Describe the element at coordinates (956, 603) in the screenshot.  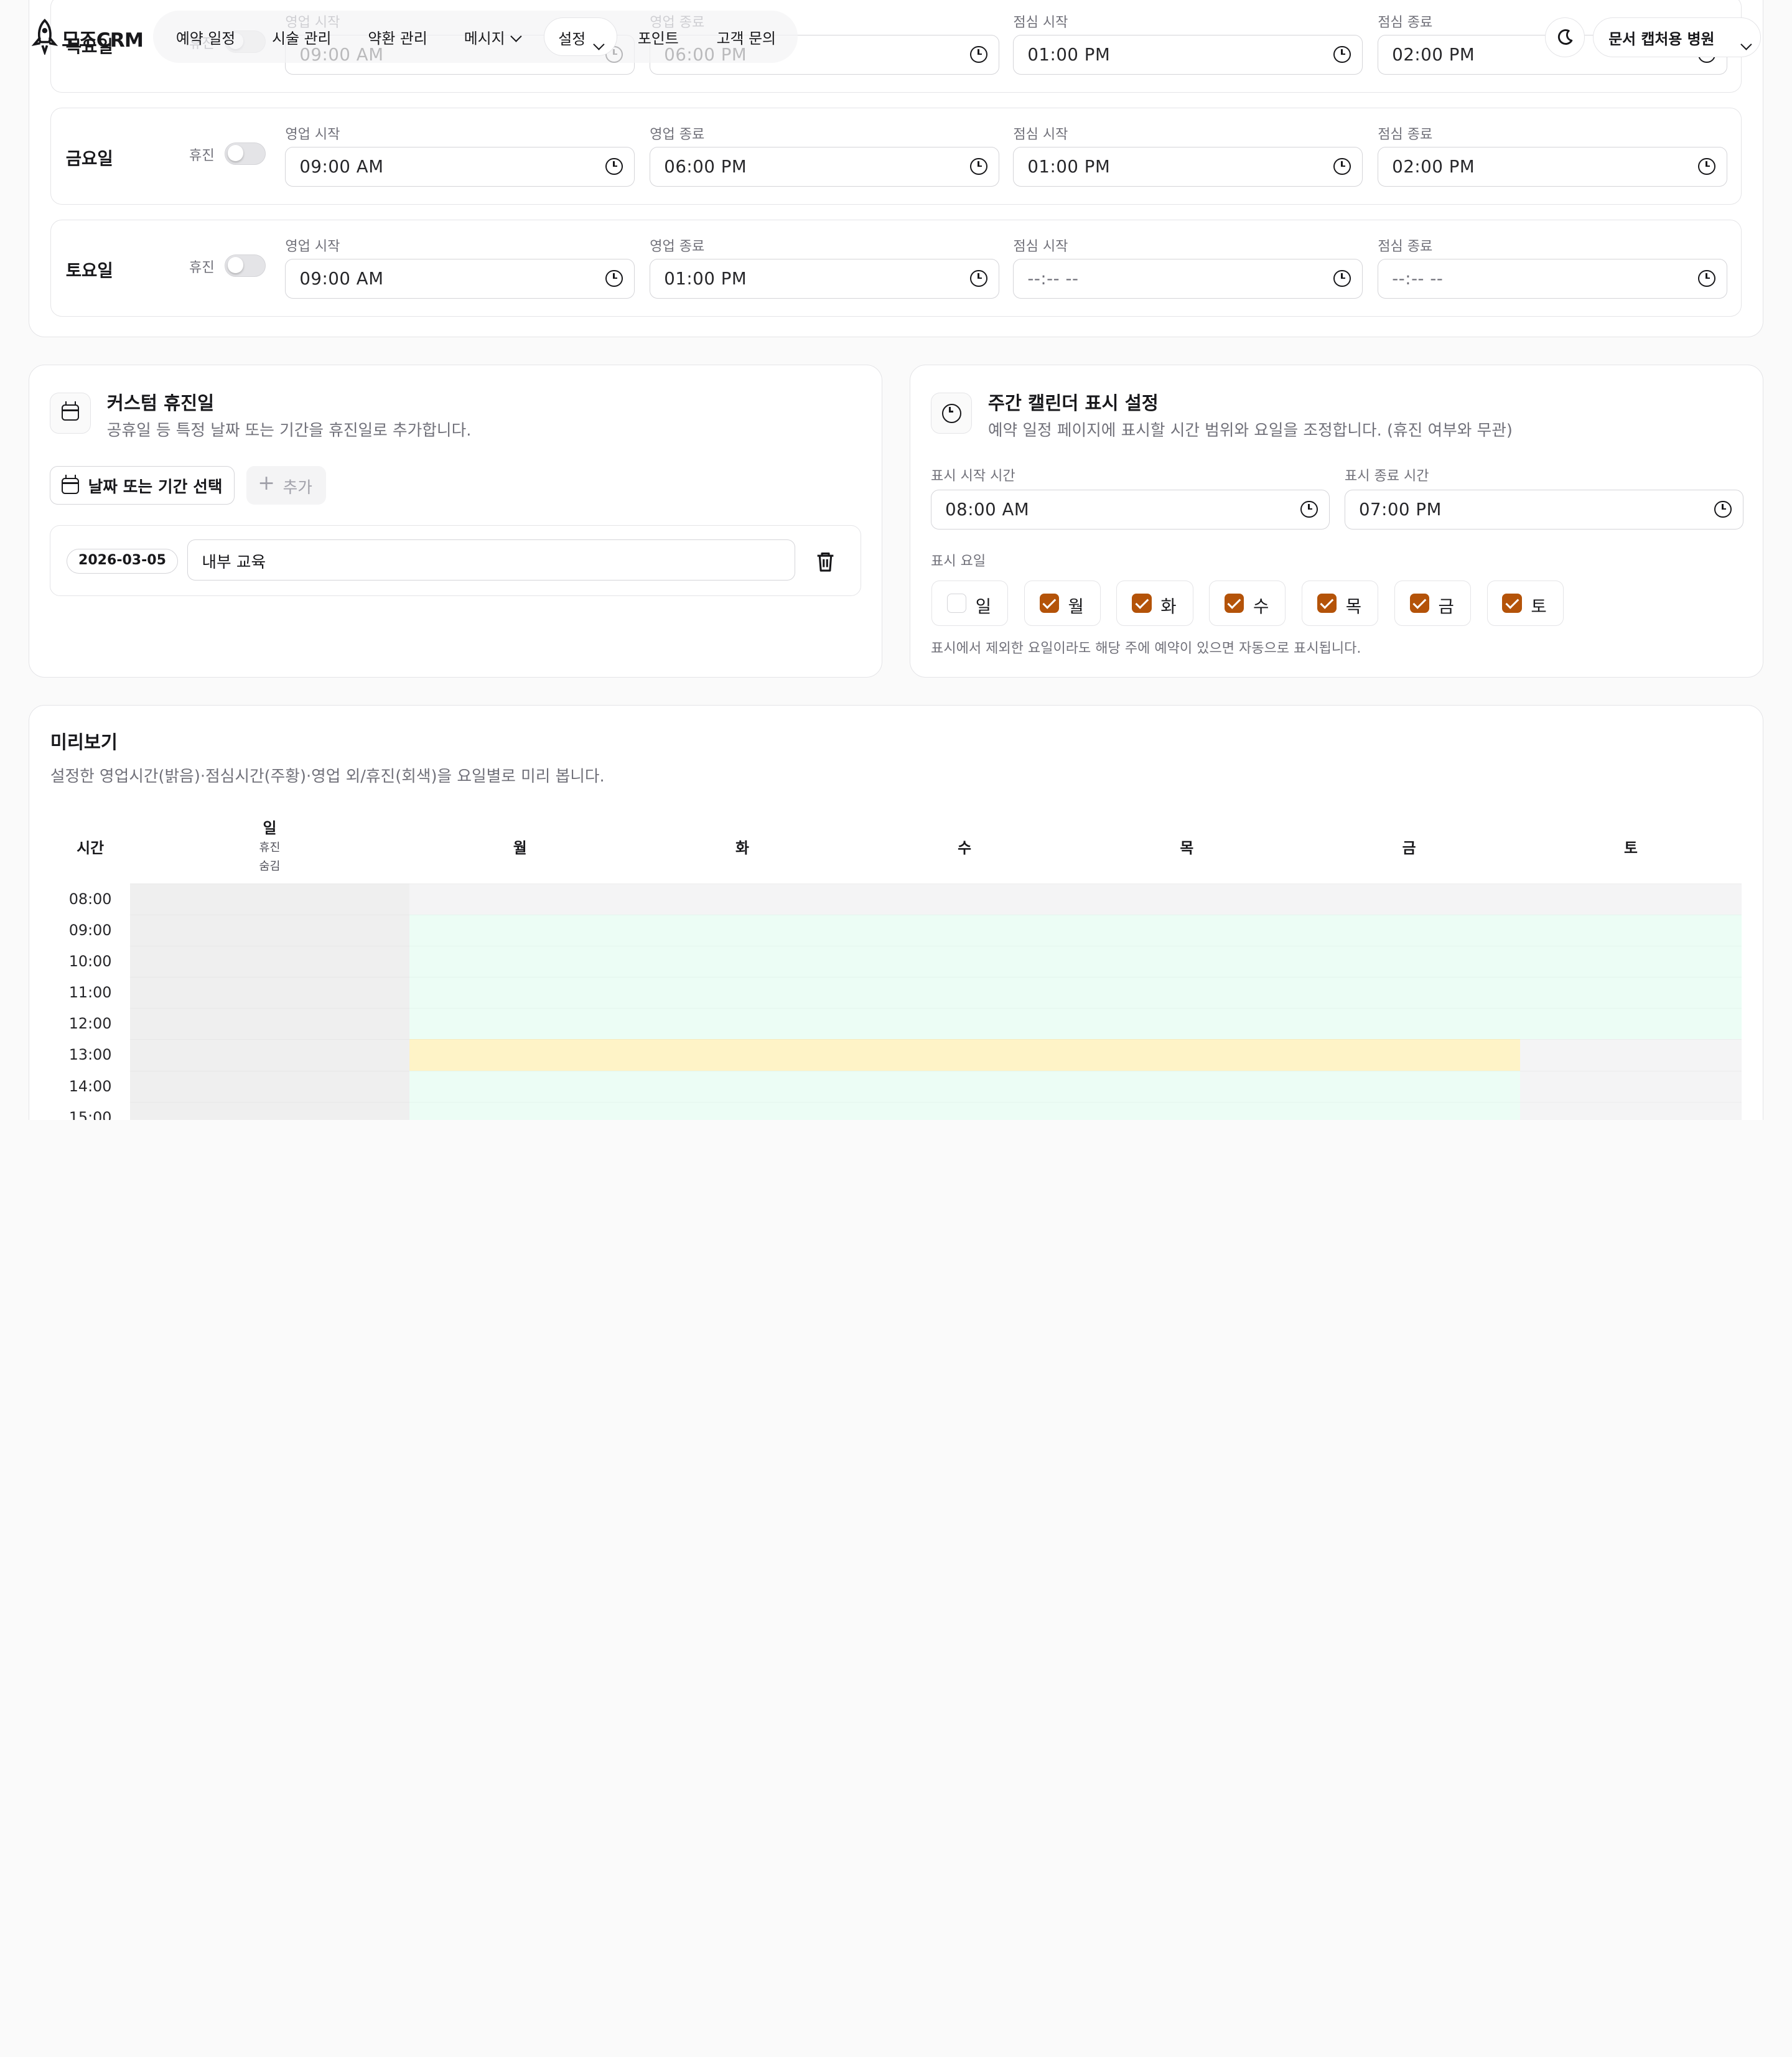
I see `checkbox-icon` at that location.